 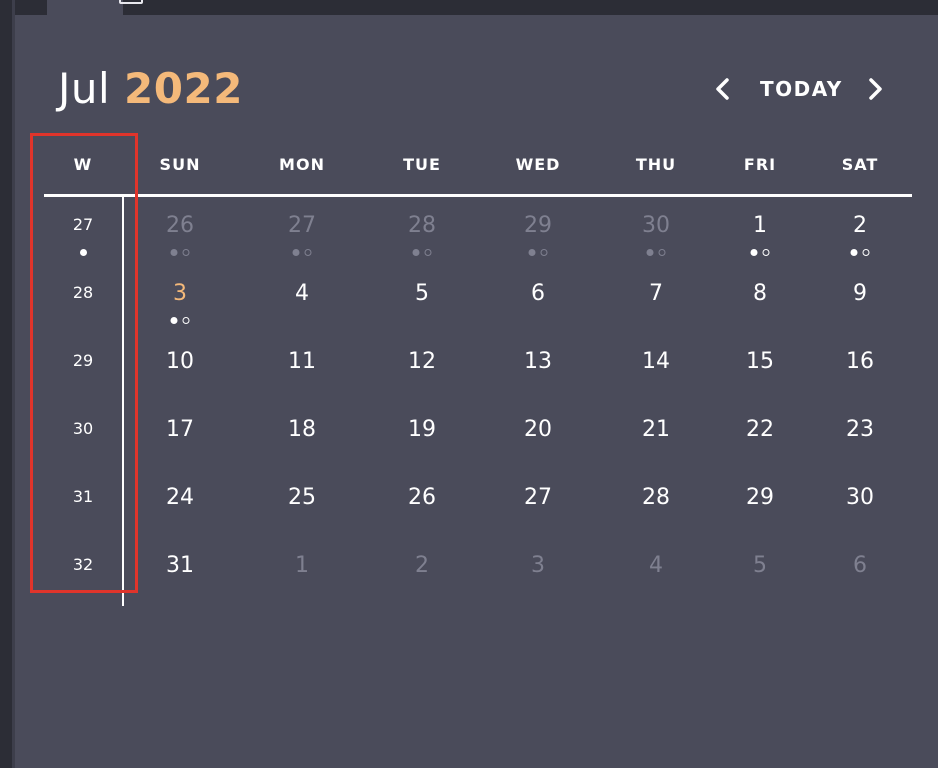 What do you see at coordinates (860, 430) in the screenshot?
I see `day-cell: 23` at bounding box center [860, 430].